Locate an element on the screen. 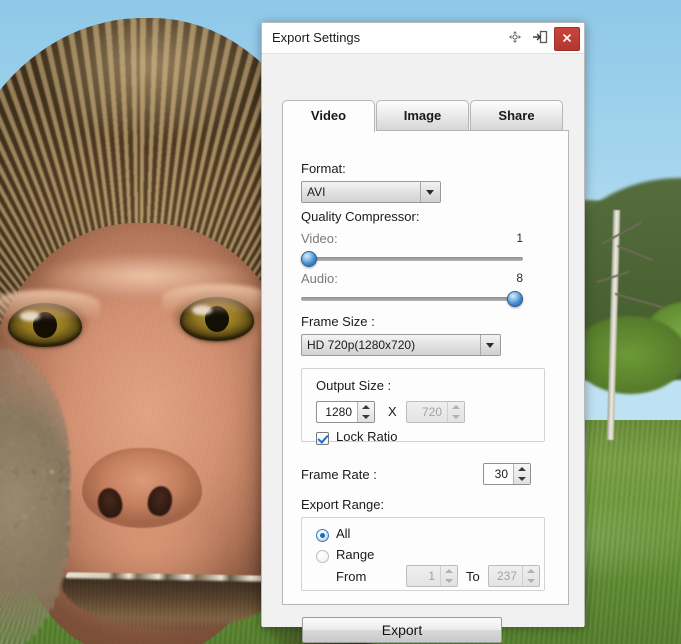 This screenshot has height=644, width=681. frame-size-label: Frame Size : is located at coordinates (338, 321).